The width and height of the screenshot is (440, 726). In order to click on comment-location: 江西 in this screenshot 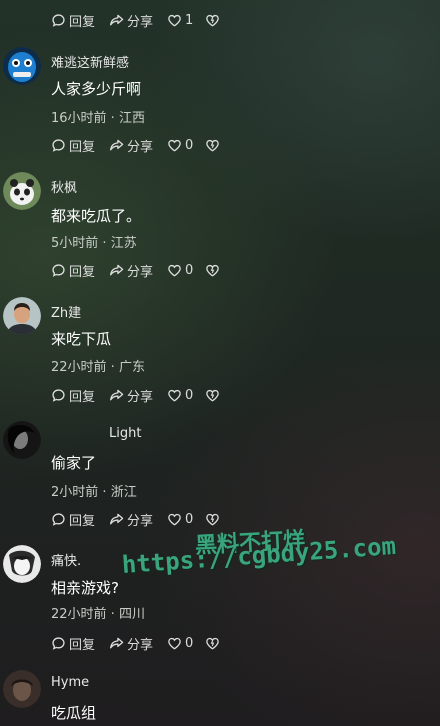, I will do `click(131, 118)`.